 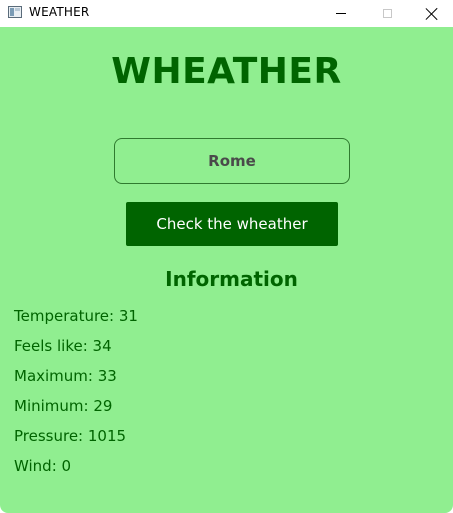 I want to click on maximize-button, so click(x=387, y=13).